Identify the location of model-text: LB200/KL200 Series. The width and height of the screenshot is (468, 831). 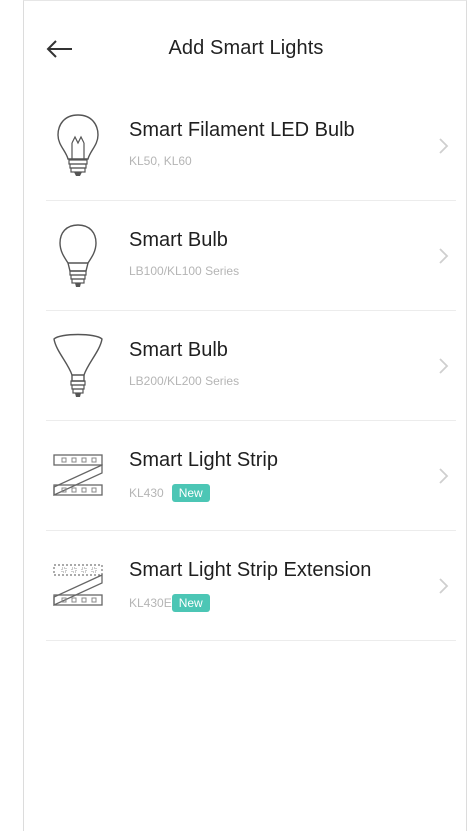
(184, 381).